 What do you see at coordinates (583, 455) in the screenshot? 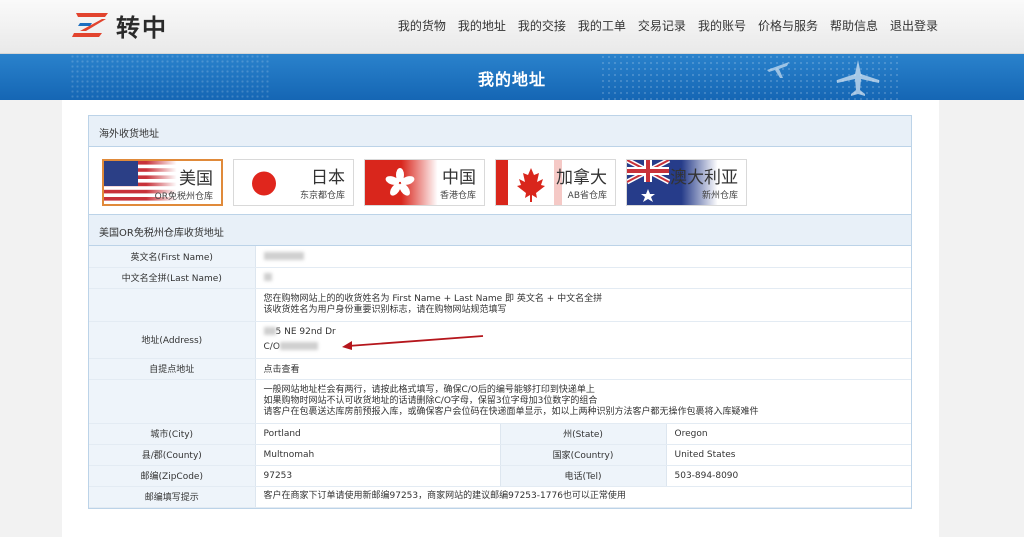
I see `country-label: 国家(Country)` at bounding box center [583, 455].